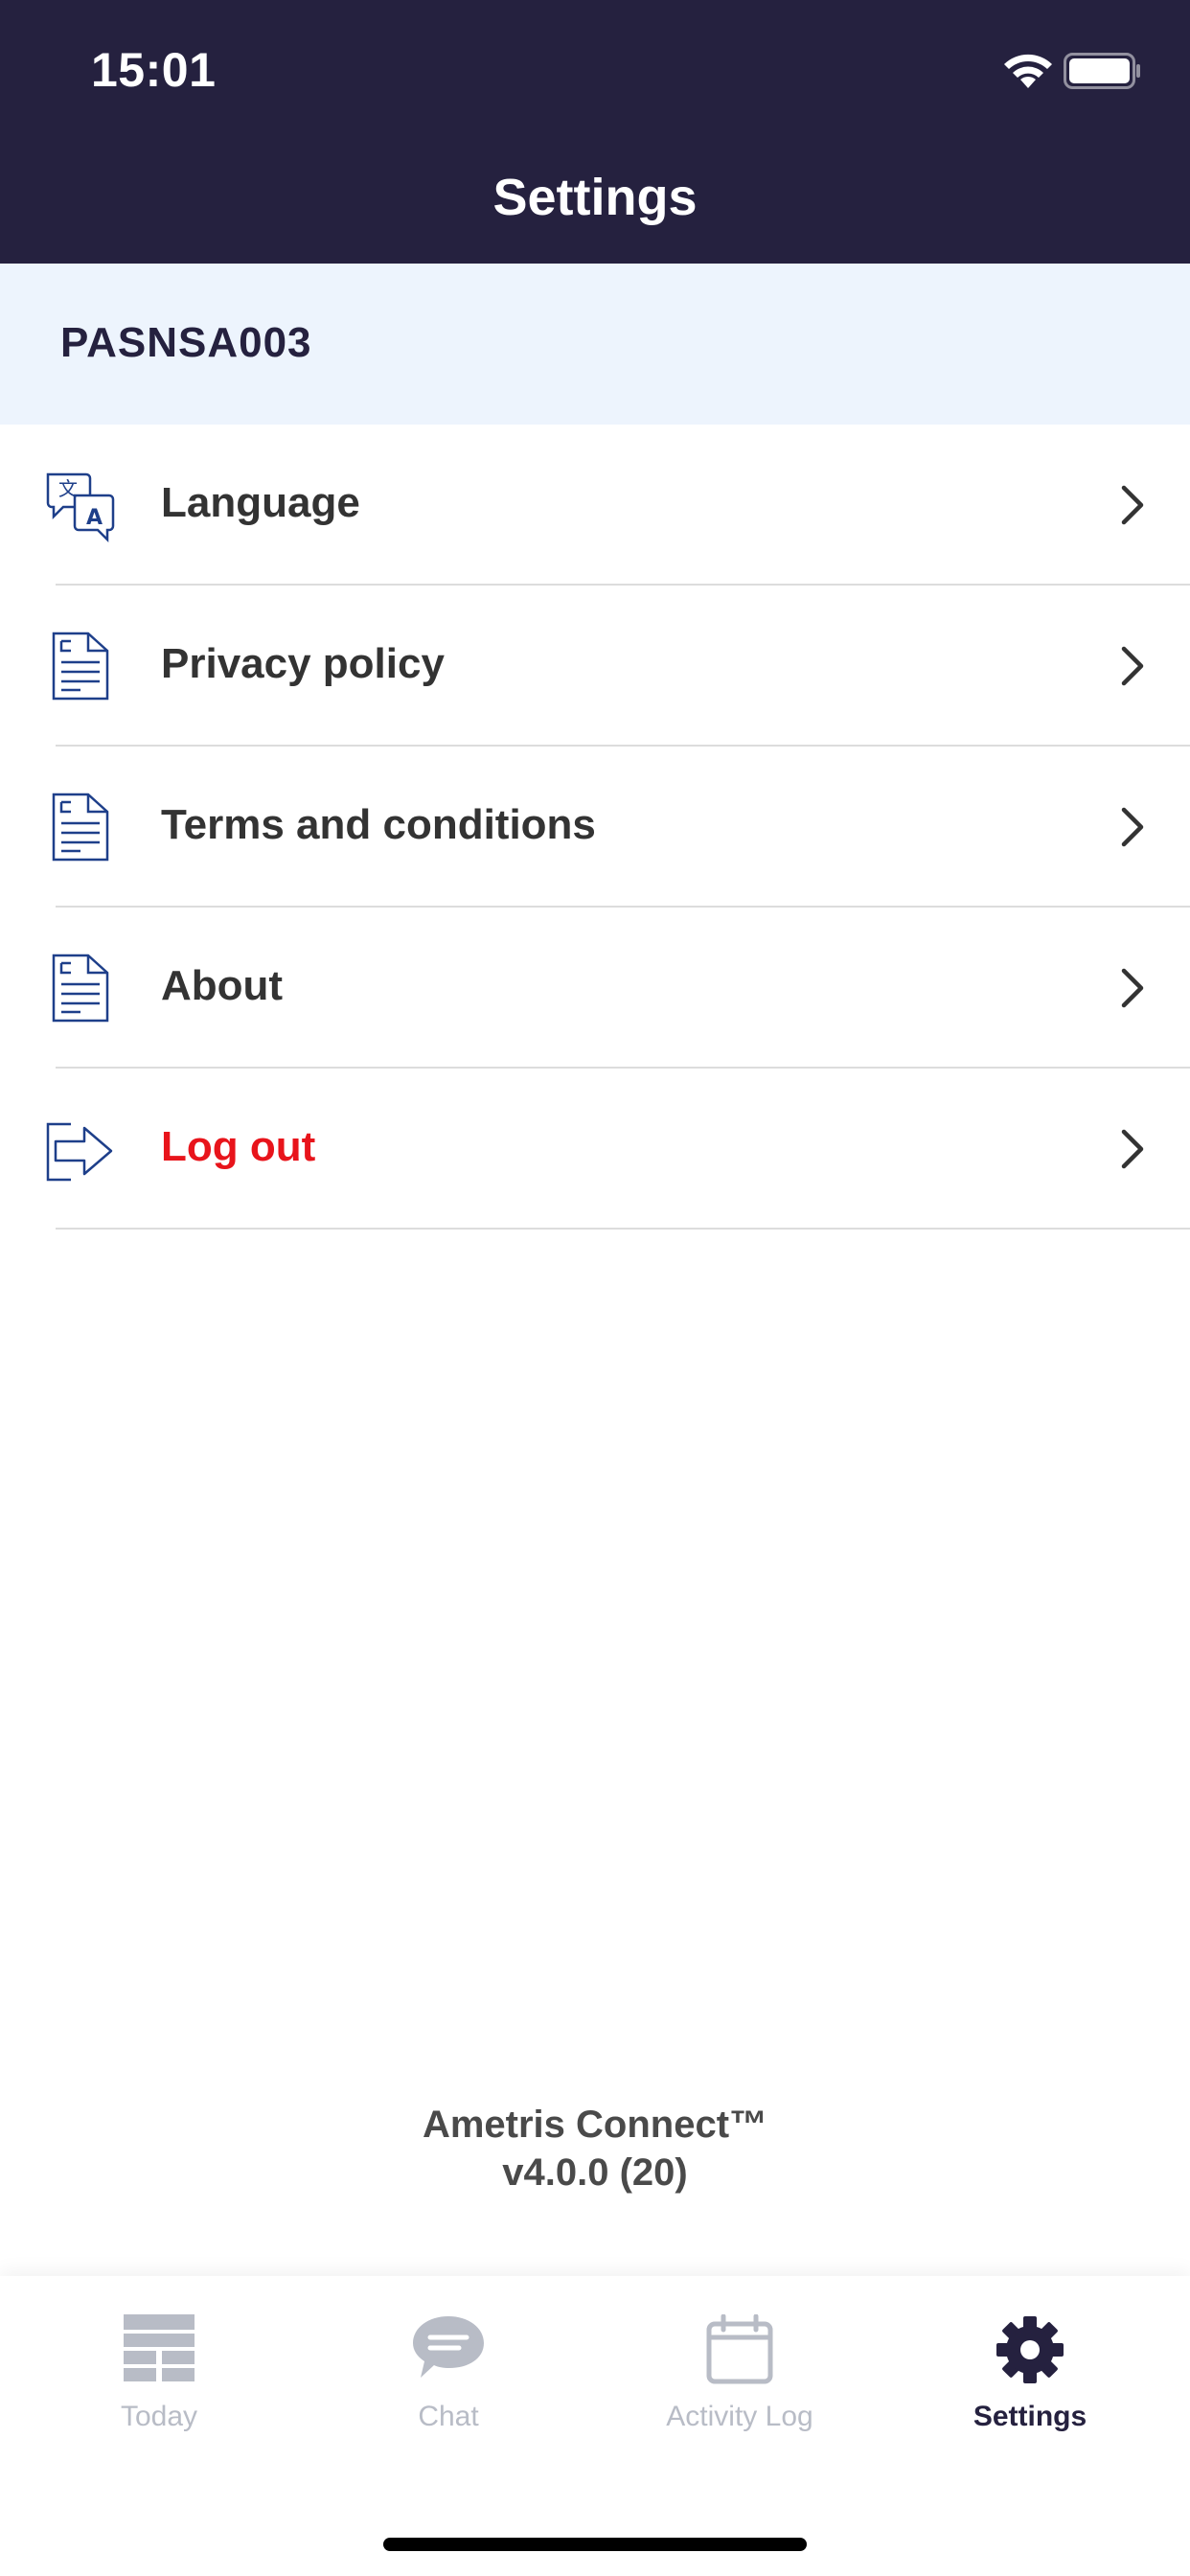 This screenshot has height=2576, width=1190. Describe the element at coordinates (595, 2125) in the screenshot. I see `app-name: Ametris Connect™` at that location.